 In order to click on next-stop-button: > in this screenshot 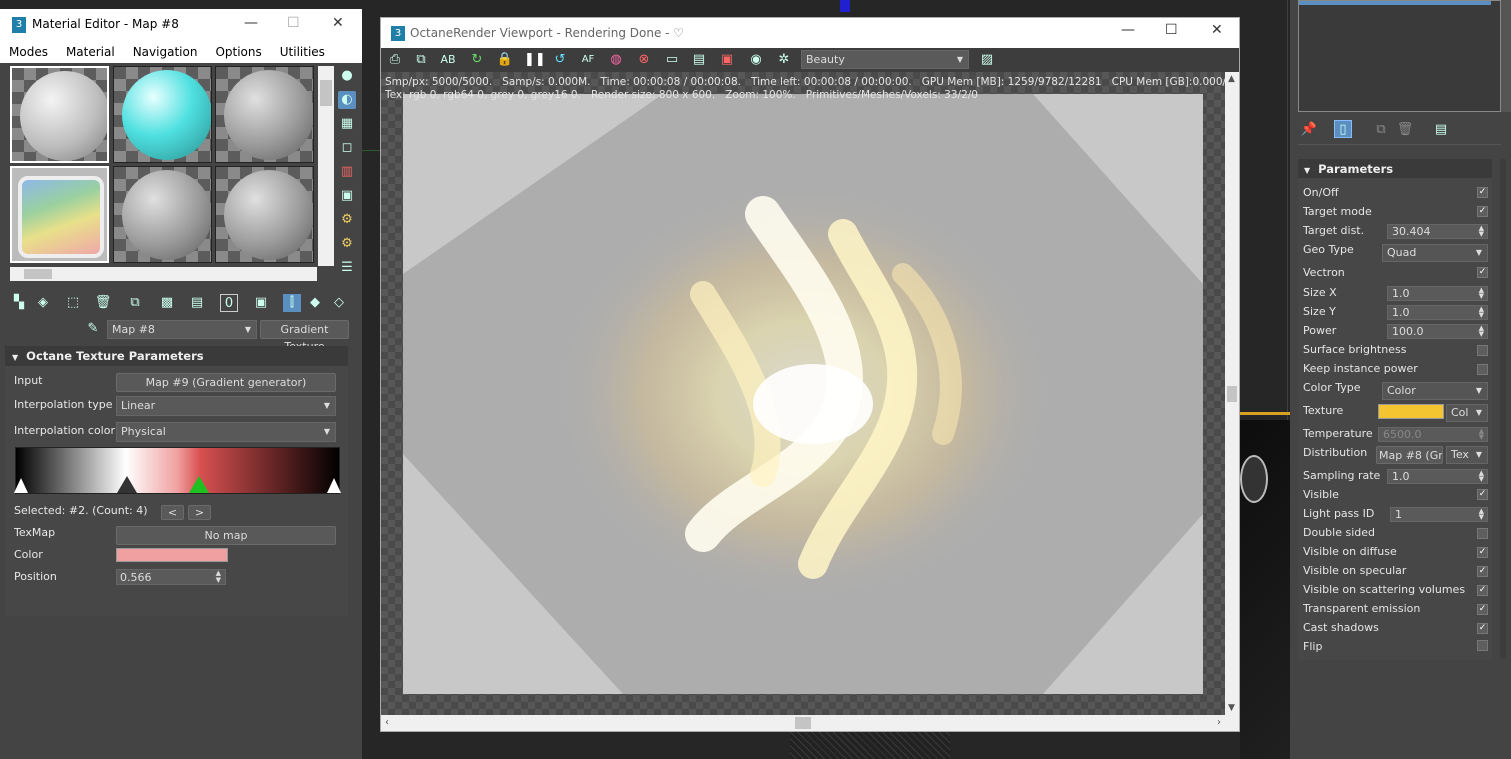, I will do `click(199, 512)`.